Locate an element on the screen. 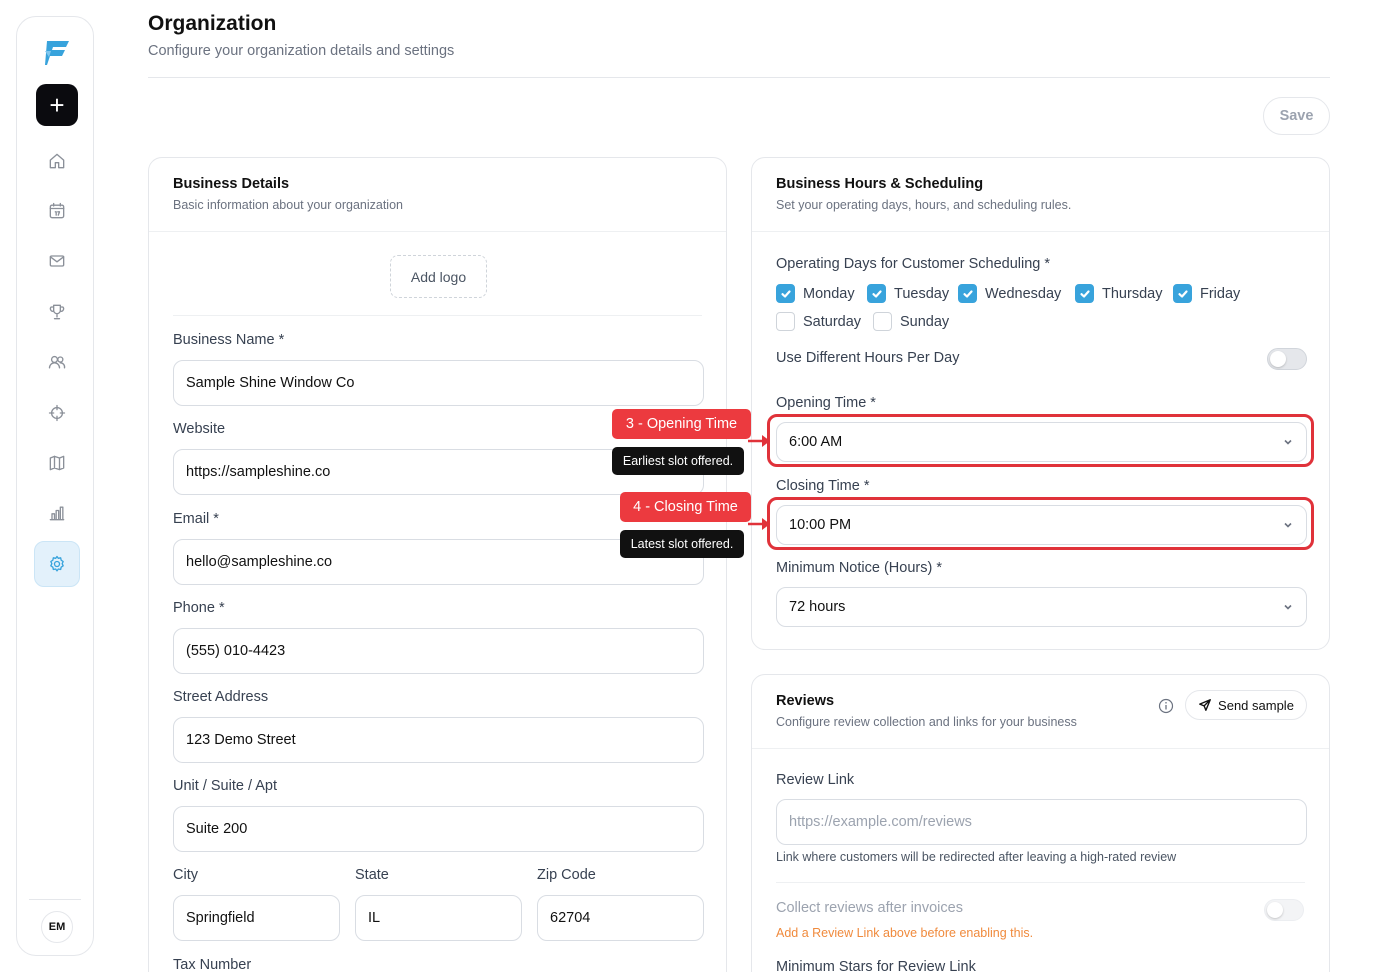 This screenshot has height=972, width=1400. city-label: City is located at coordinates (185, 875).